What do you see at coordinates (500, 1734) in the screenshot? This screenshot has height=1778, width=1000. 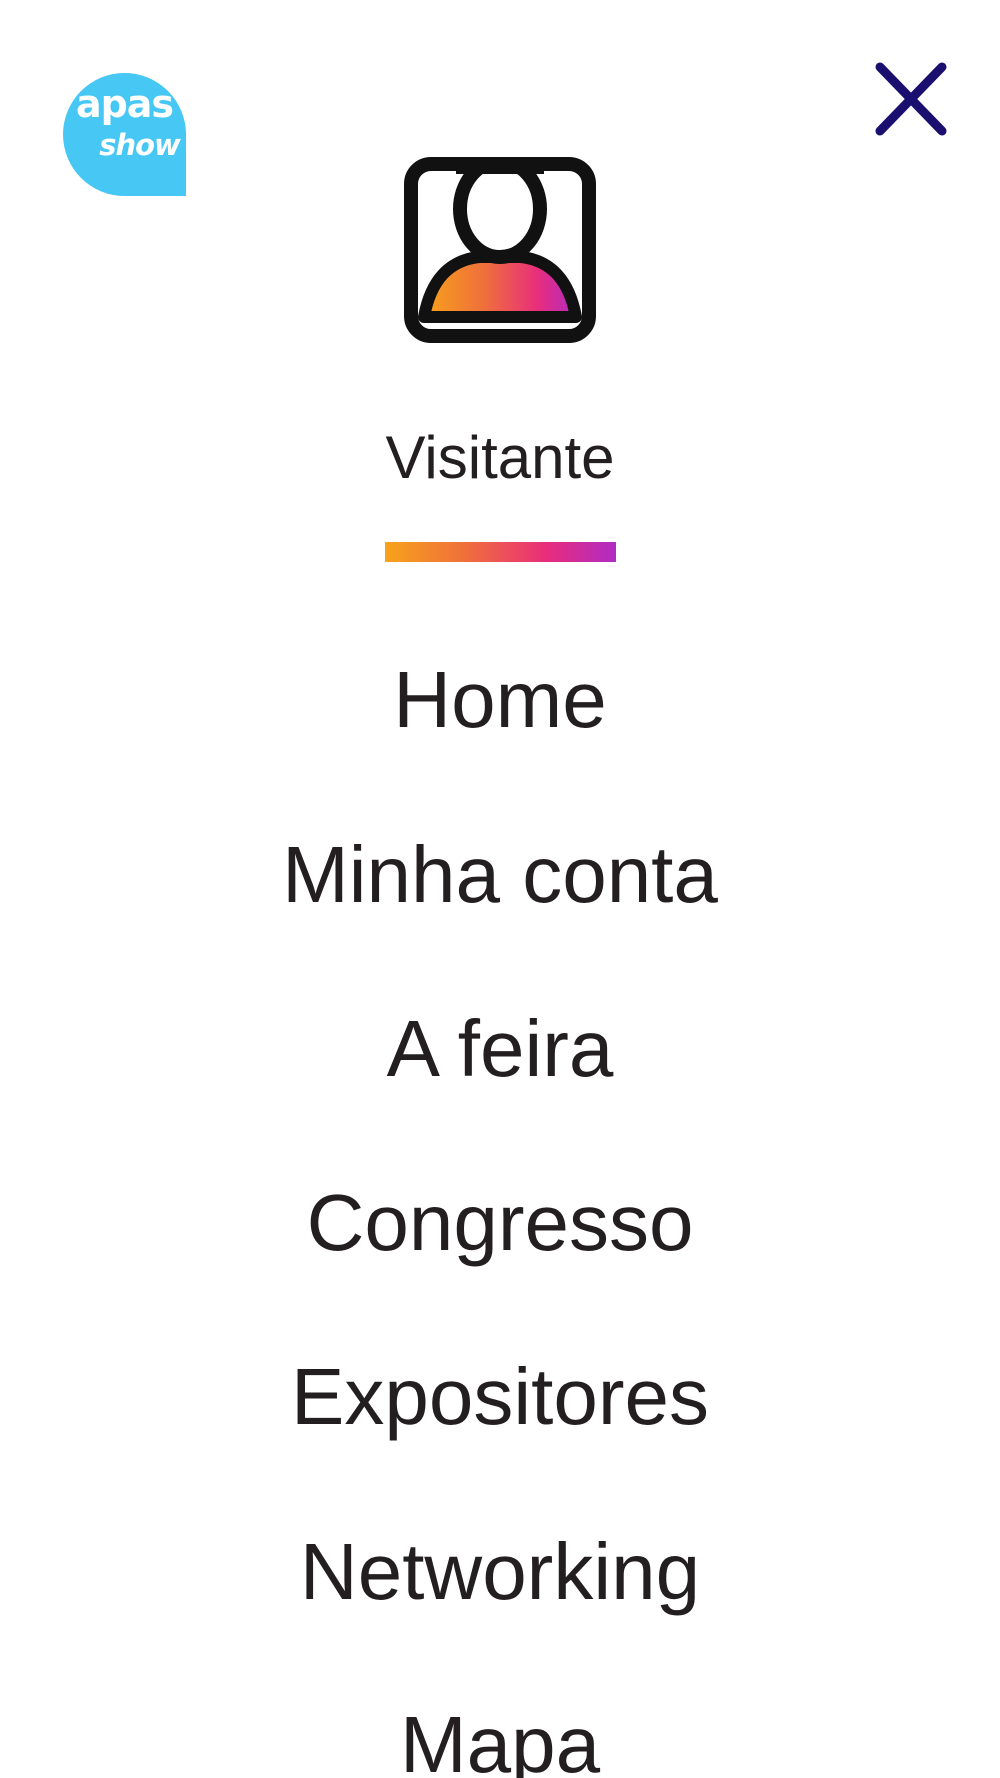 I see `menu-item-mapa: Mapa` at bounding box center [500, 1734].